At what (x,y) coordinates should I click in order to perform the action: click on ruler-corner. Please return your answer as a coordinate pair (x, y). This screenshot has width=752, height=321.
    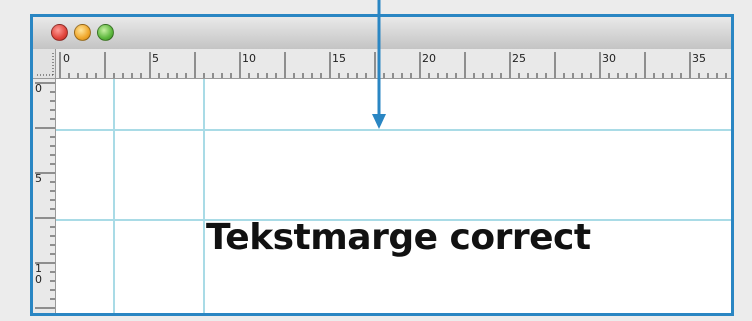
    Looking at the image, I should click on (44, 64).